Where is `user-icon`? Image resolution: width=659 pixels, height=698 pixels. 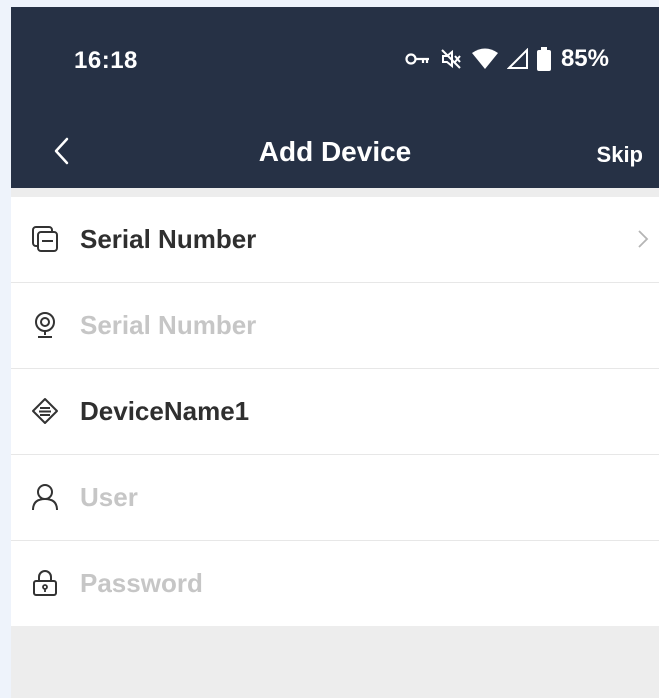
user-icon is located at coordinates (45, 497).